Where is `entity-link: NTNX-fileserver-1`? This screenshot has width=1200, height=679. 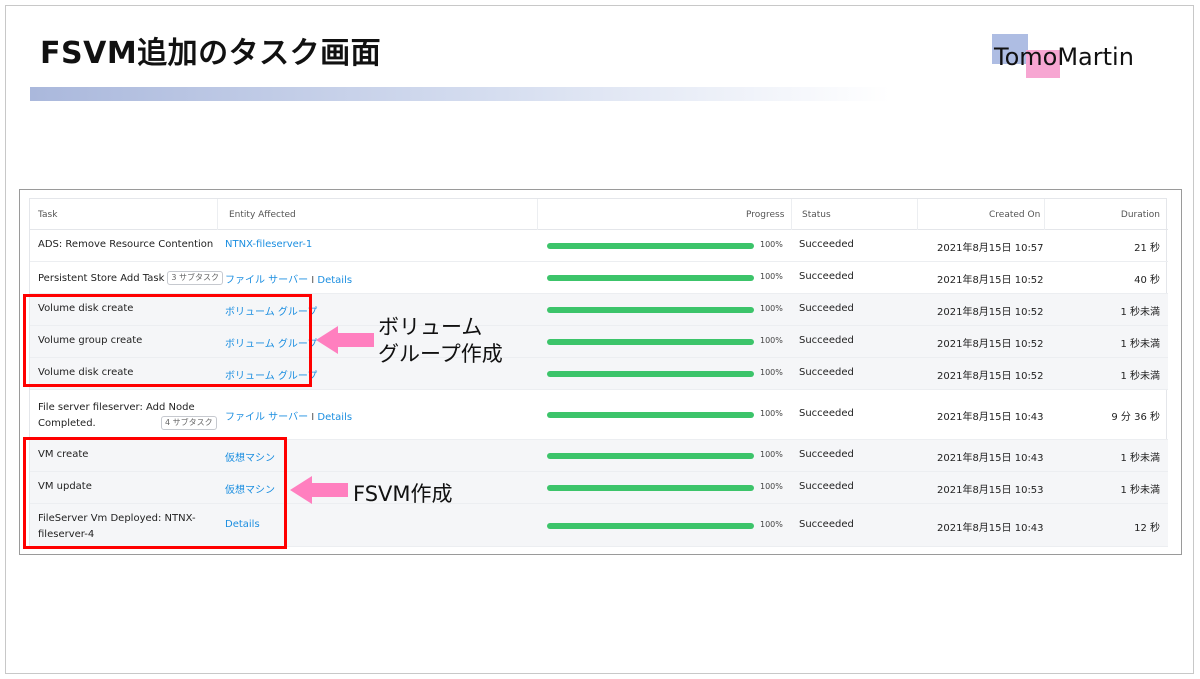 entity-link: NTNX-fileserver-1 is located at coordinates (268, 244).